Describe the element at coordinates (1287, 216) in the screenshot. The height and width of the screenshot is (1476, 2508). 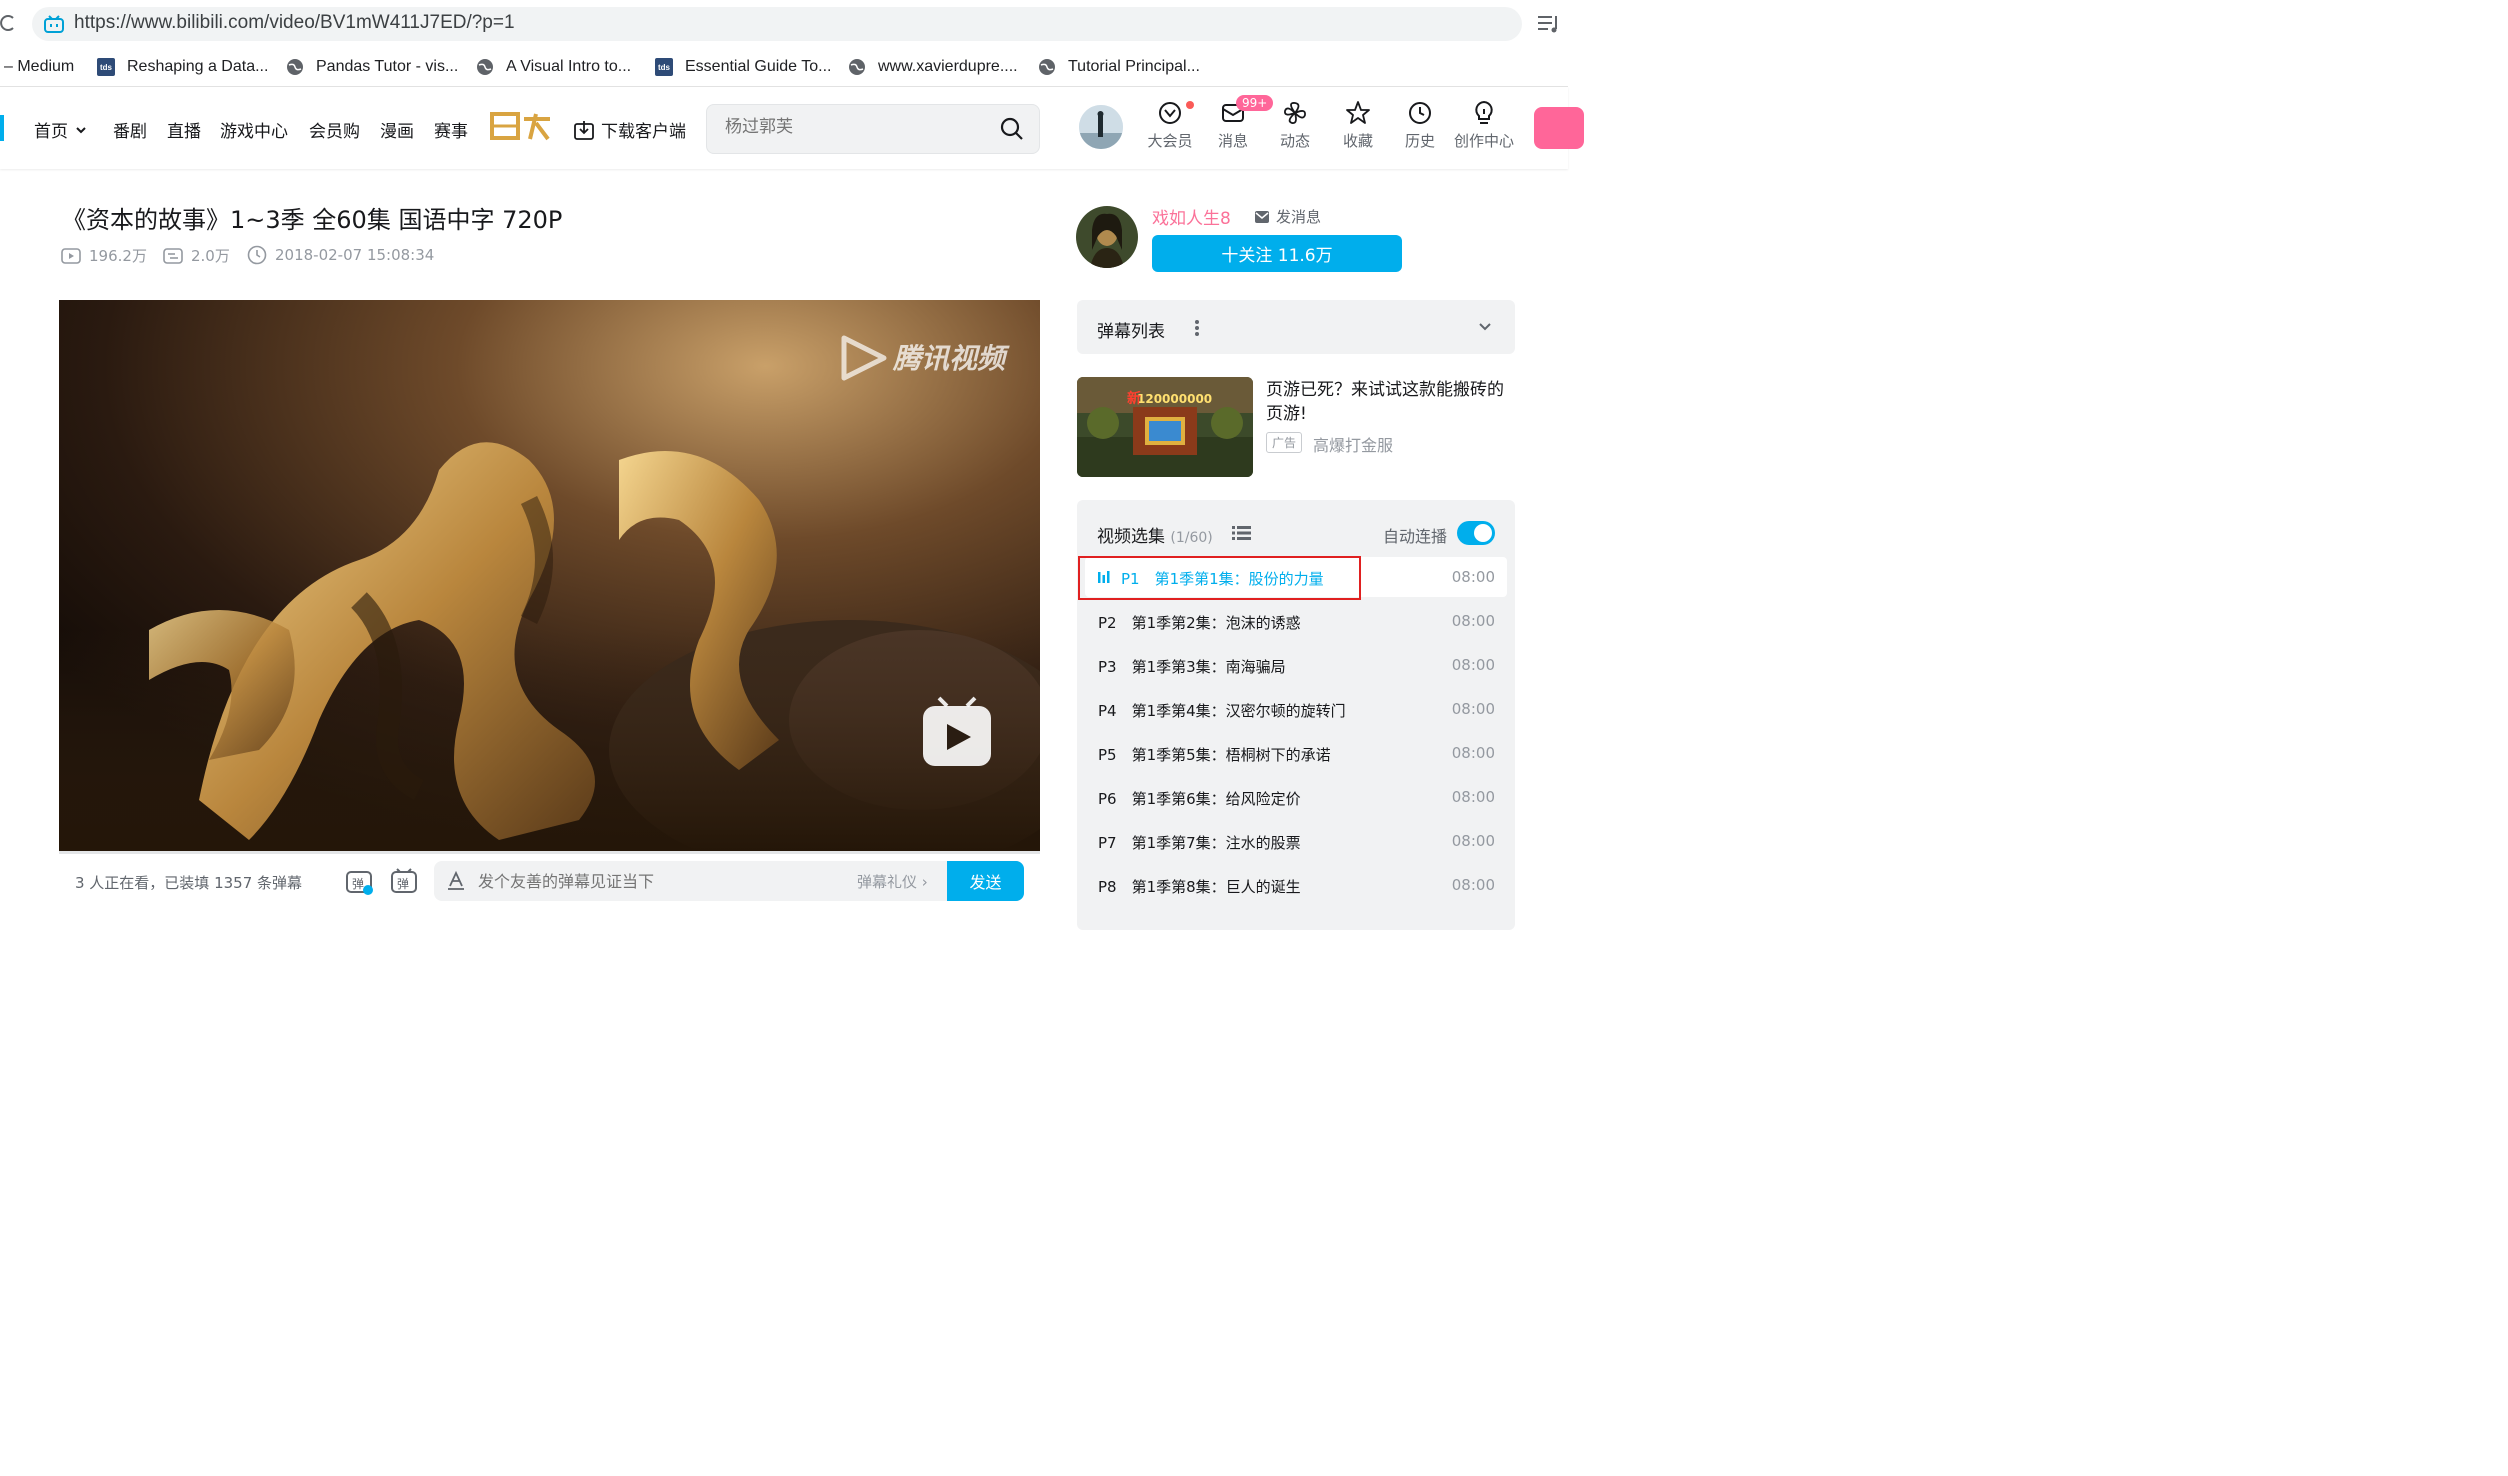
I see `send-message-link: 发消息` at that location.